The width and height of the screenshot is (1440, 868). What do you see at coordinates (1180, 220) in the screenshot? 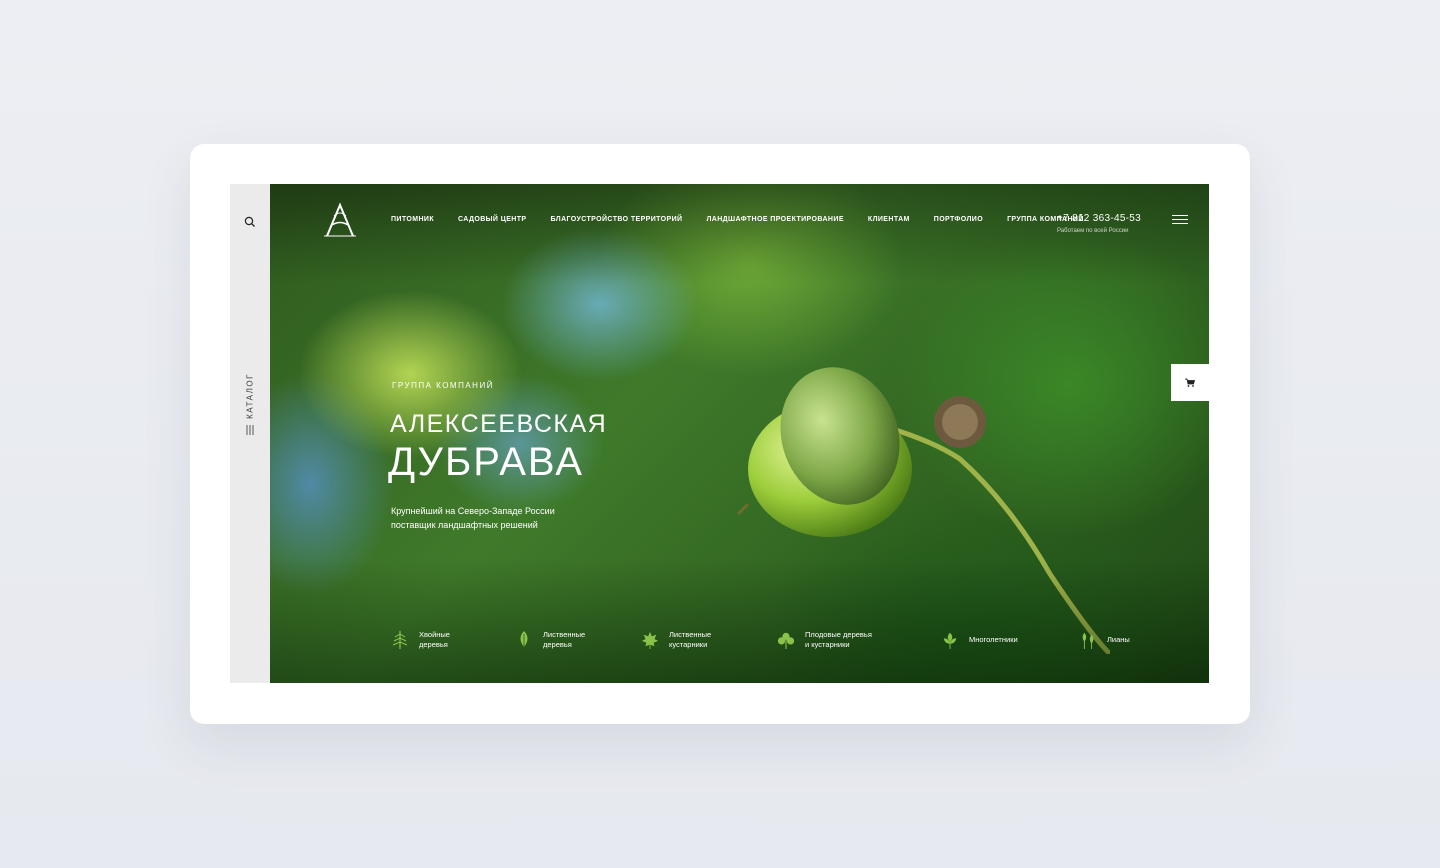
I see `menu-icon` at bounding box center [1180, 220].